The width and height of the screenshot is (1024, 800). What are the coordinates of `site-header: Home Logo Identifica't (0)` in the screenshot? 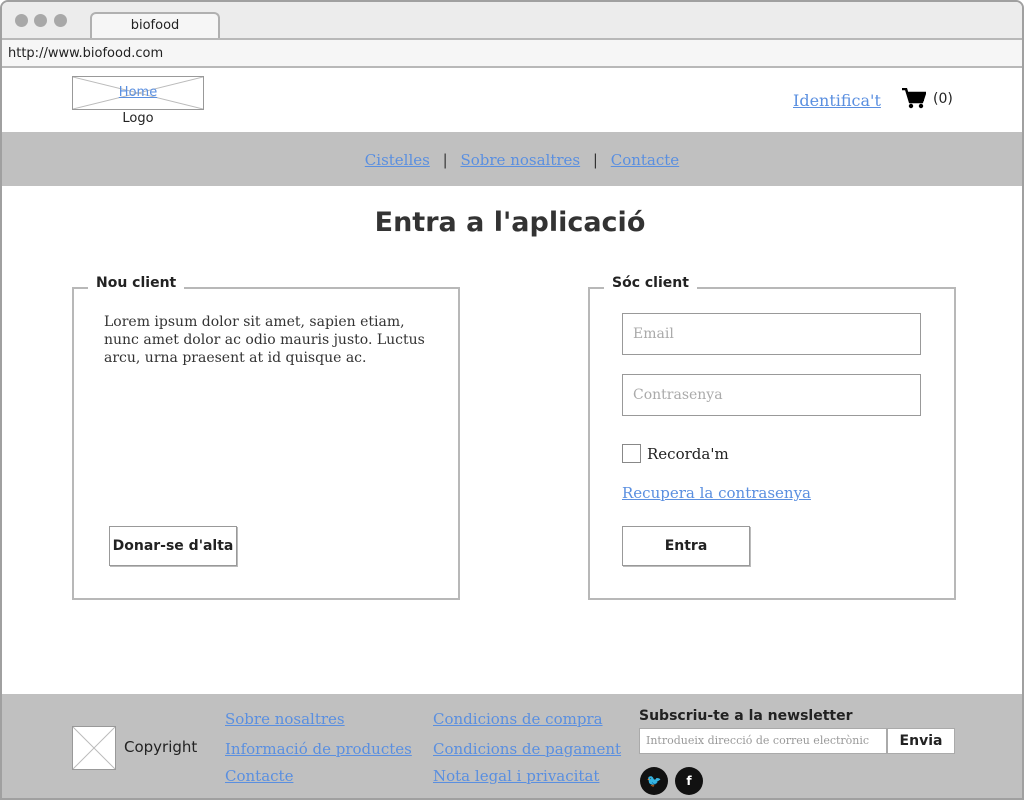 It's located at (512, 100).